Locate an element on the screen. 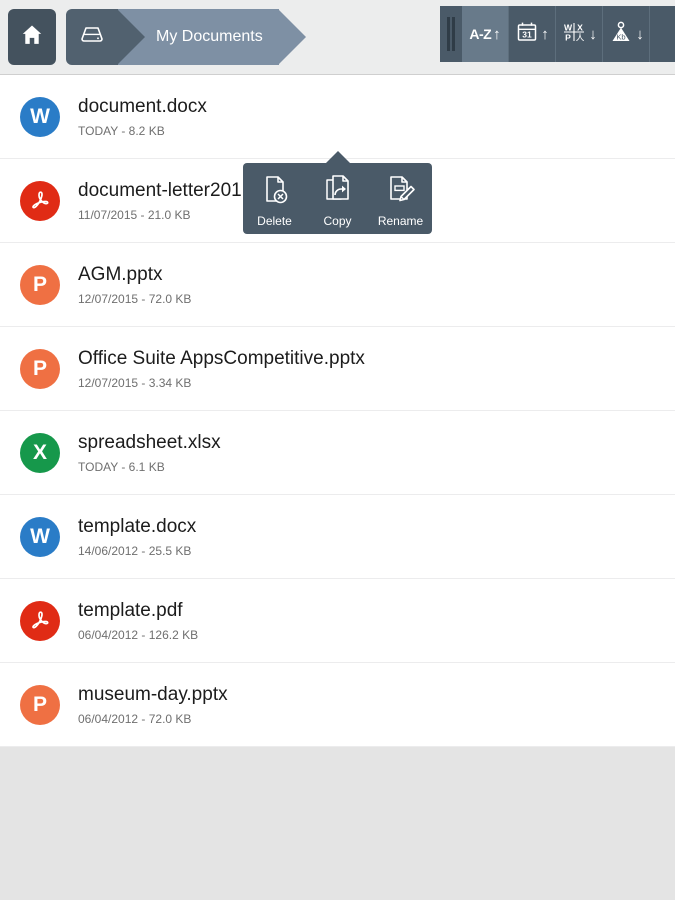  context-menu-label-copy: Copy is located at coordinates (337, 221).